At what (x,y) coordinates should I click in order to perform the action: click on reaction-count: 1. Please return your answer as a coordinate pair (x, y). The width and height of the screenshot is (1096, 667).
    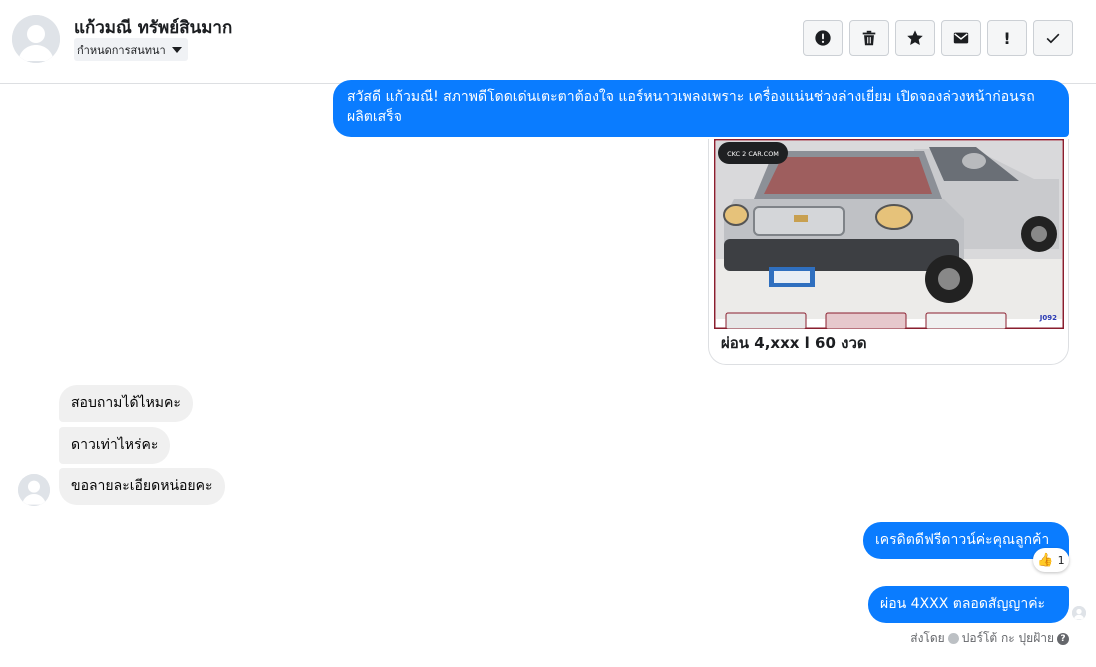
    Looking at the image, I should click on (1061, 560).